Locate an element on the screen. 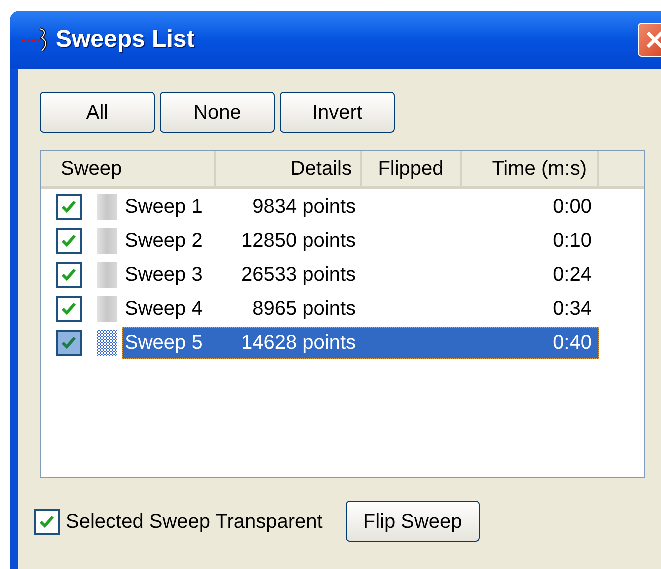 The height and width of the screenshot is (569, 661). table-cell-text: Sweep 2 is located at coordinates (164, 241).